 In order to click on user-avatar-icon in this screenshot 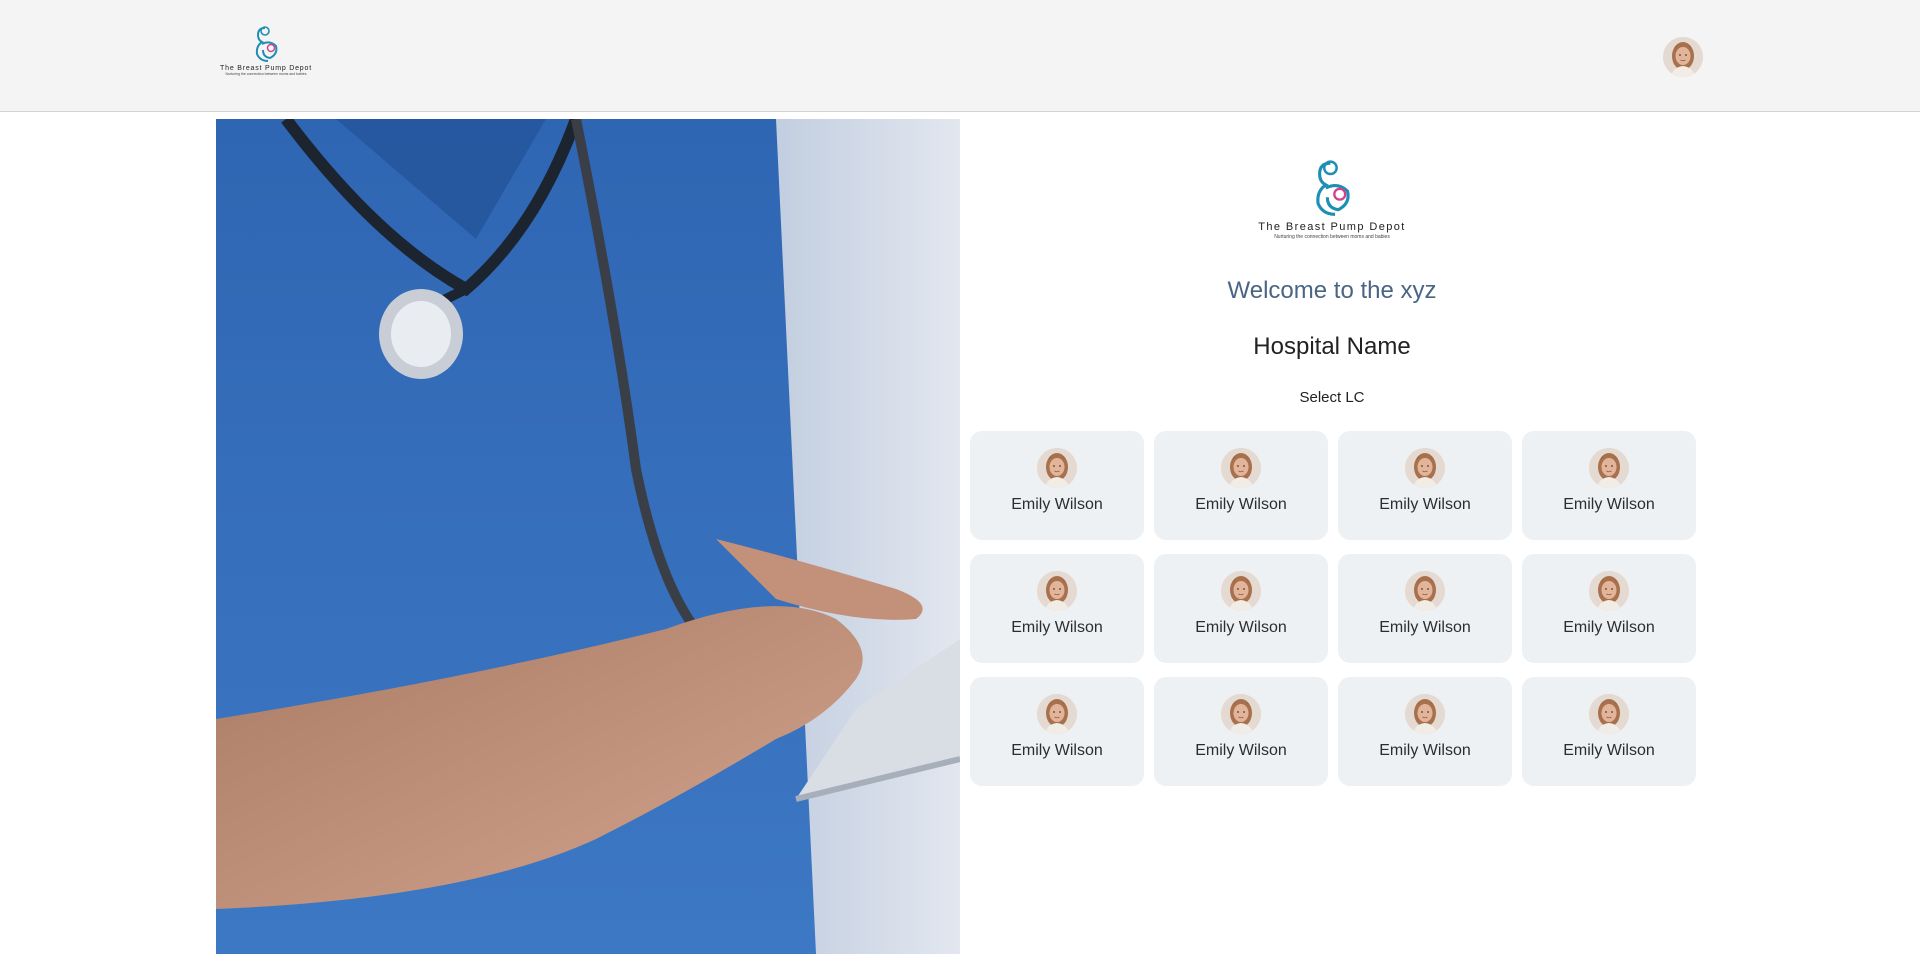, I will do `click(1683, 57)`.